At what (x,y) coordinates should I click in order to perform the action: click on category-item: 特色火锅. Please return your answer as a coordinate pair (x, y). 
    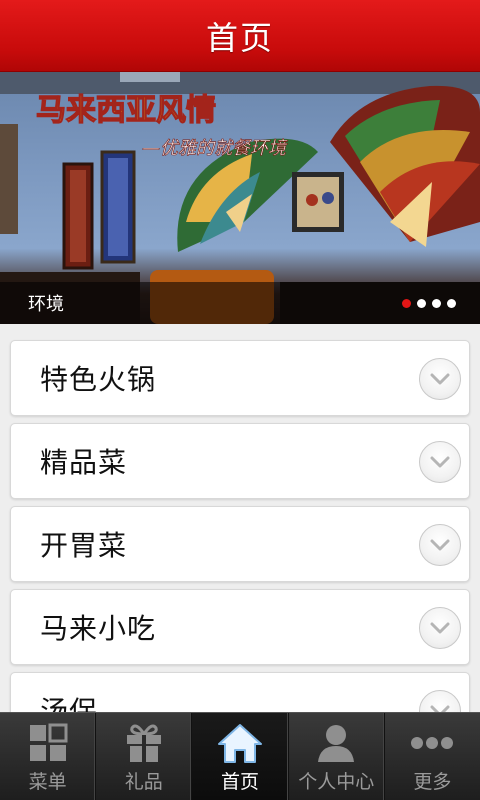
    Looking at the image, I should click on (240, 378).